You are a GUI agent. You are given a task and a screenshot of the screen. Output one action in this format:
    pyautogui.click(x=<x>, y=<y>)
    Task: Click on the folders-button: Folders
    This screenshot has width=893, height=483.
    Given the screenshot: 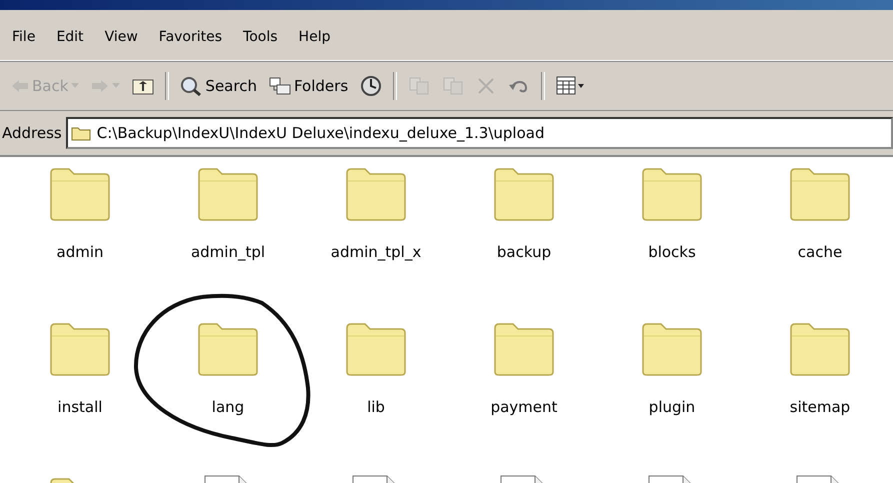 What is the action you would take?
    pyautogui.click(x=309, y=86)
    